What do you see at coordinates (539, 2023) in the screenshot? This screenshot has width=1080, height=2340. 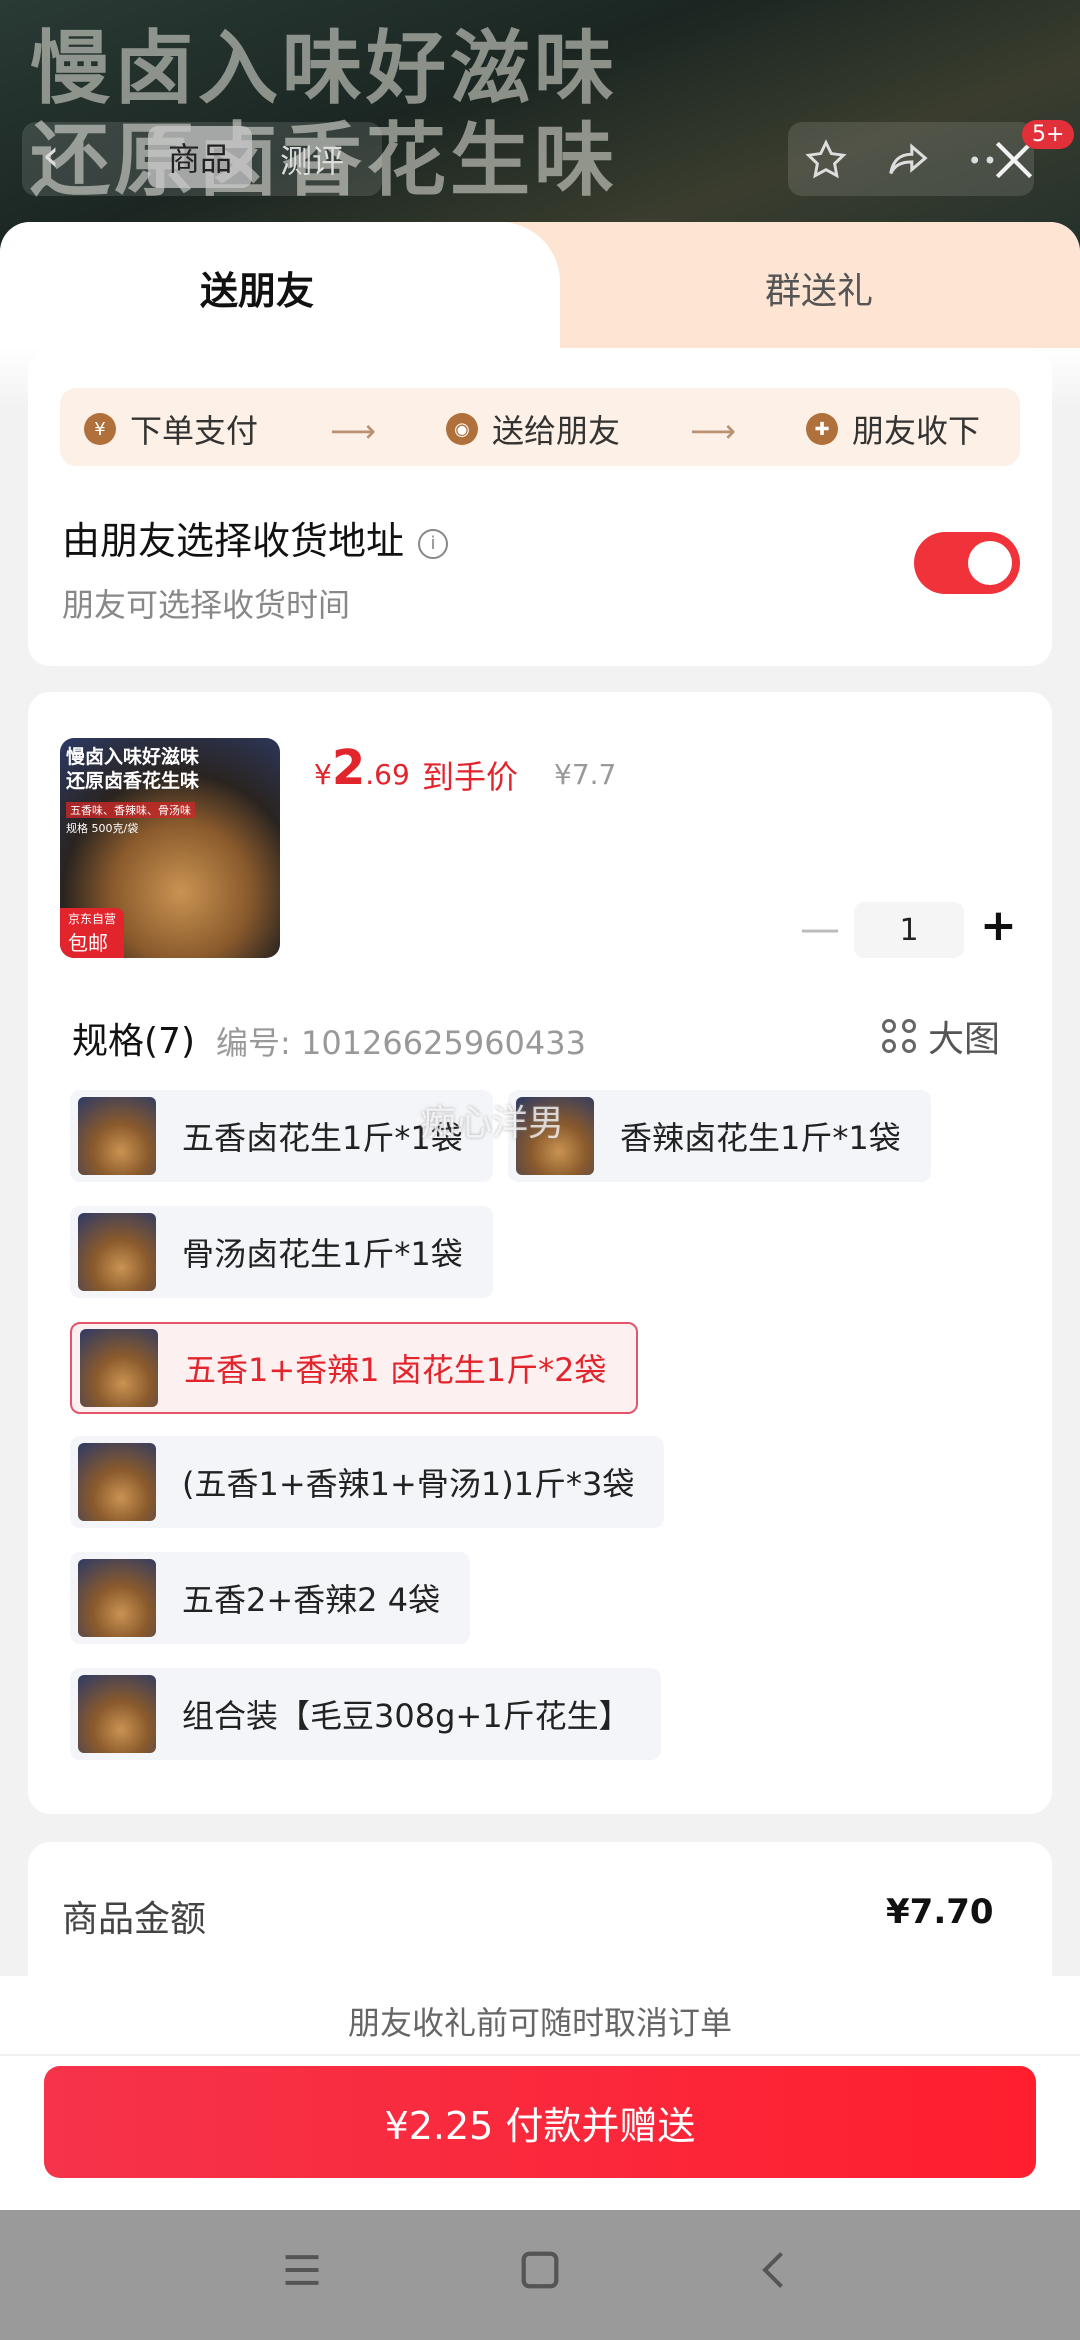 I see `cancel-notice: 朋友收礼前可随时取消订单` at bounding box center [539, 2023].